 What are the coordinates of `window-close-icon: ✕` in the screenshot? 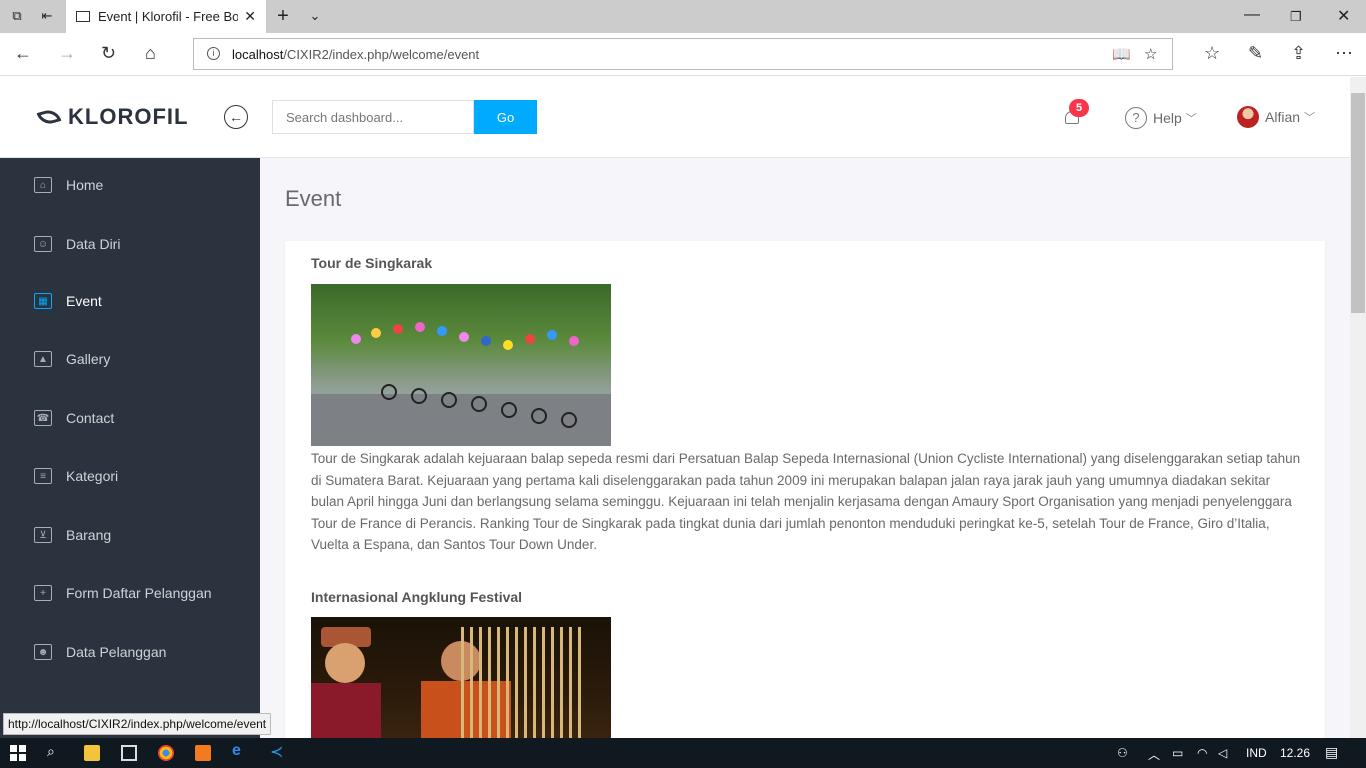 It's located at (1343, 16).